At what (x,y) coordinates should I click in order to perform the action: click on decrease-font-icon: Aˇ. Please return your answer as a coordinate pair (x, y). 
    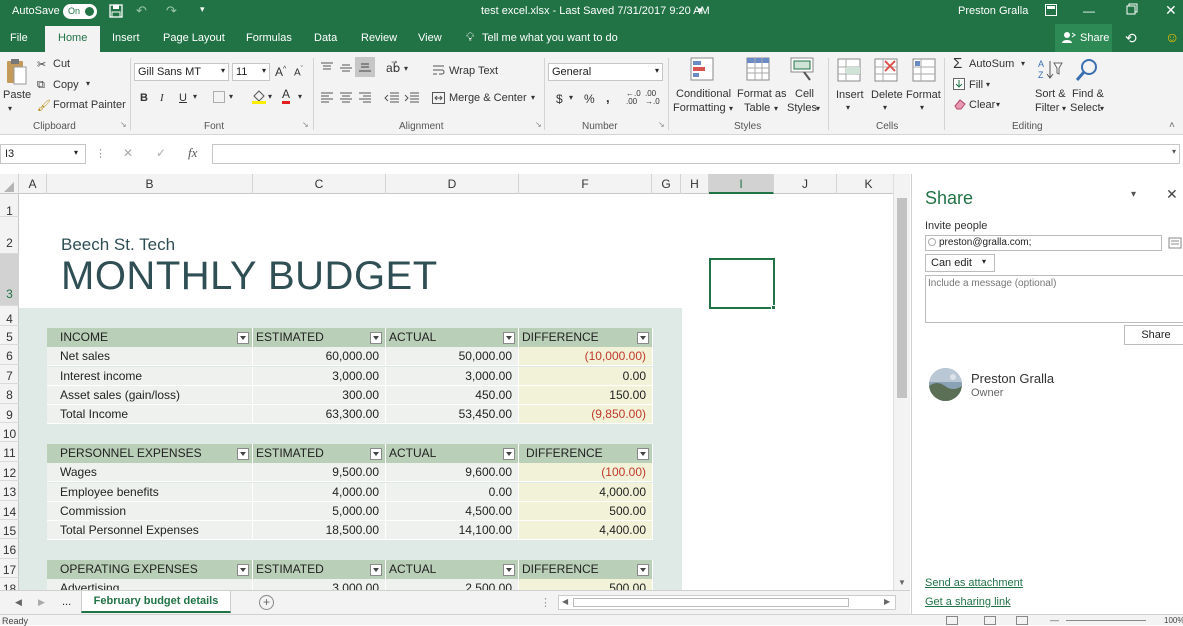
    Looking at the image, I should click on (298, 72).